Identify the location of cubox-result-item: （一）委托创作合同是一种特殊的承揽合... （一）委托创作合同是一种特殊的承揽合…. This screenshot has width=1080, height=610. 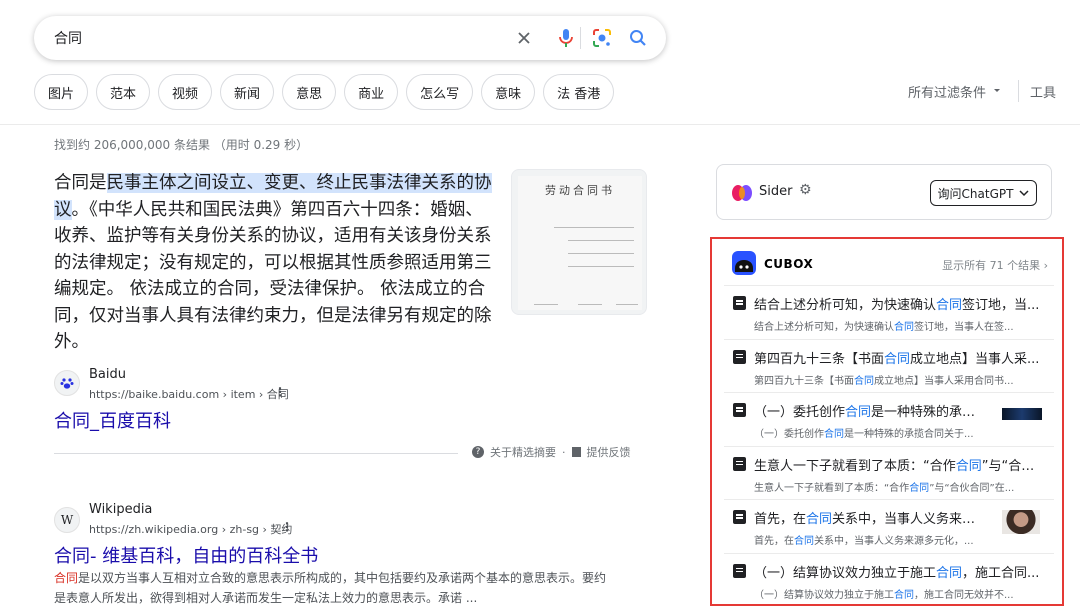
(889, 419).